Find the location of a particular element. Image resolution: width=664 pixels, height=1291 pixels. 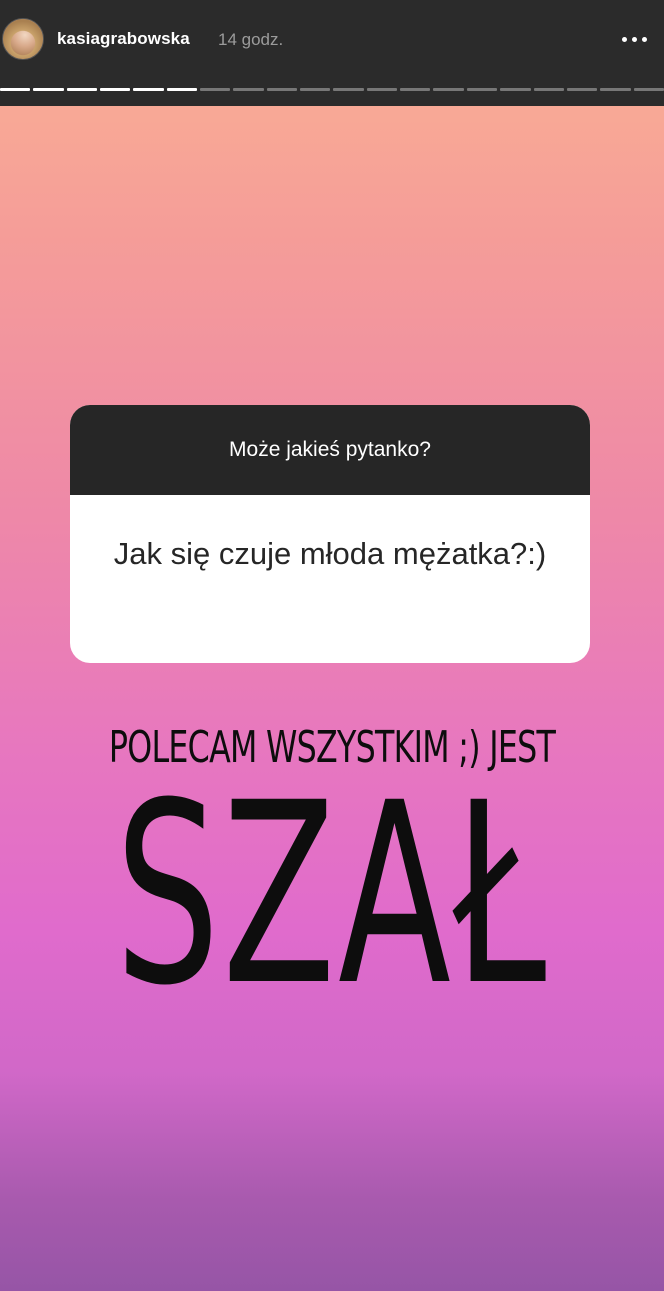

question-prompt: Może jakieś pytanko? is located at coordinates (330, 449).